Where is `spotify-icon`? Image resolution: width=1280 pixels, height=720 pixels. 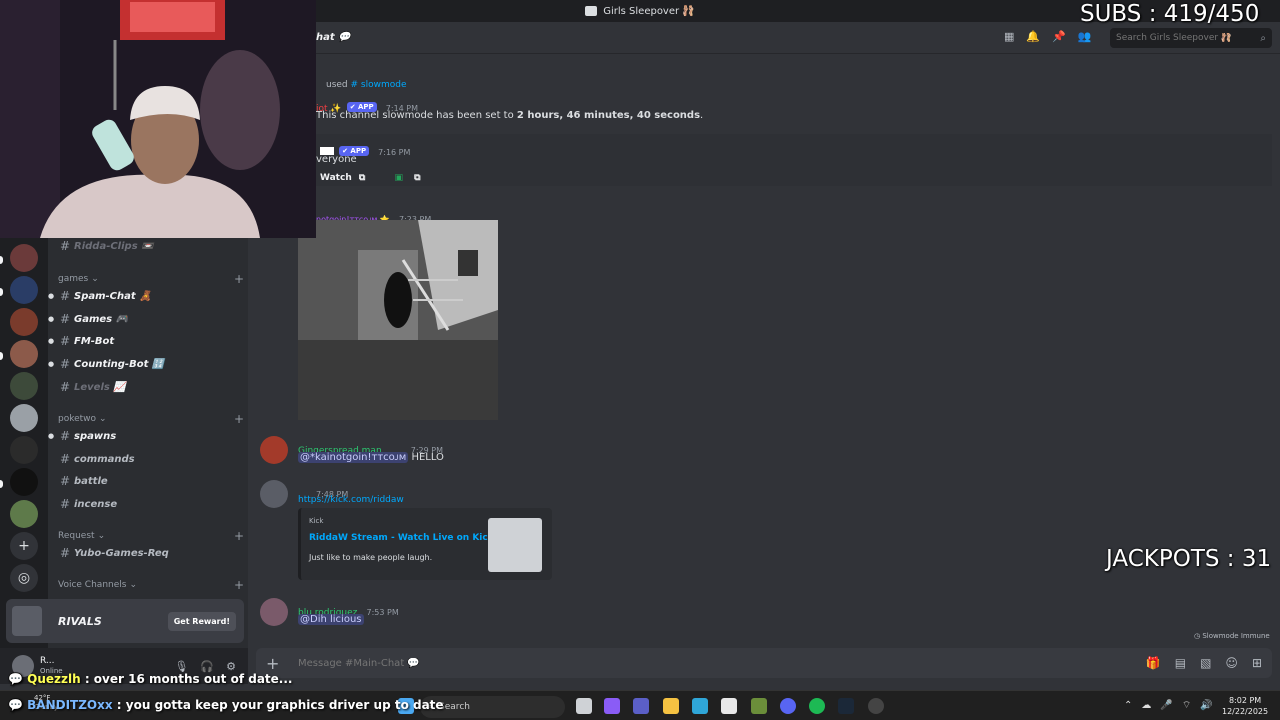
spotify-icon is located at coordinates (817, 706).